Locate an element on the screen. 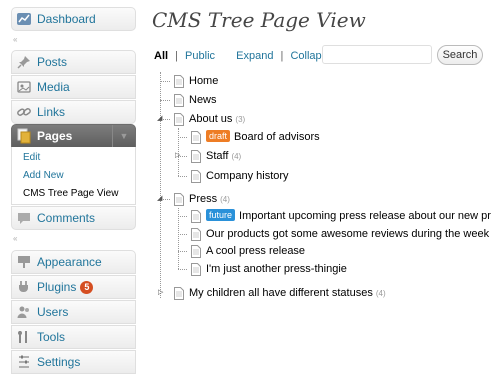 The height and width of the screenshot is (374, 496). comment-icon is located at coordinates (24, 218).